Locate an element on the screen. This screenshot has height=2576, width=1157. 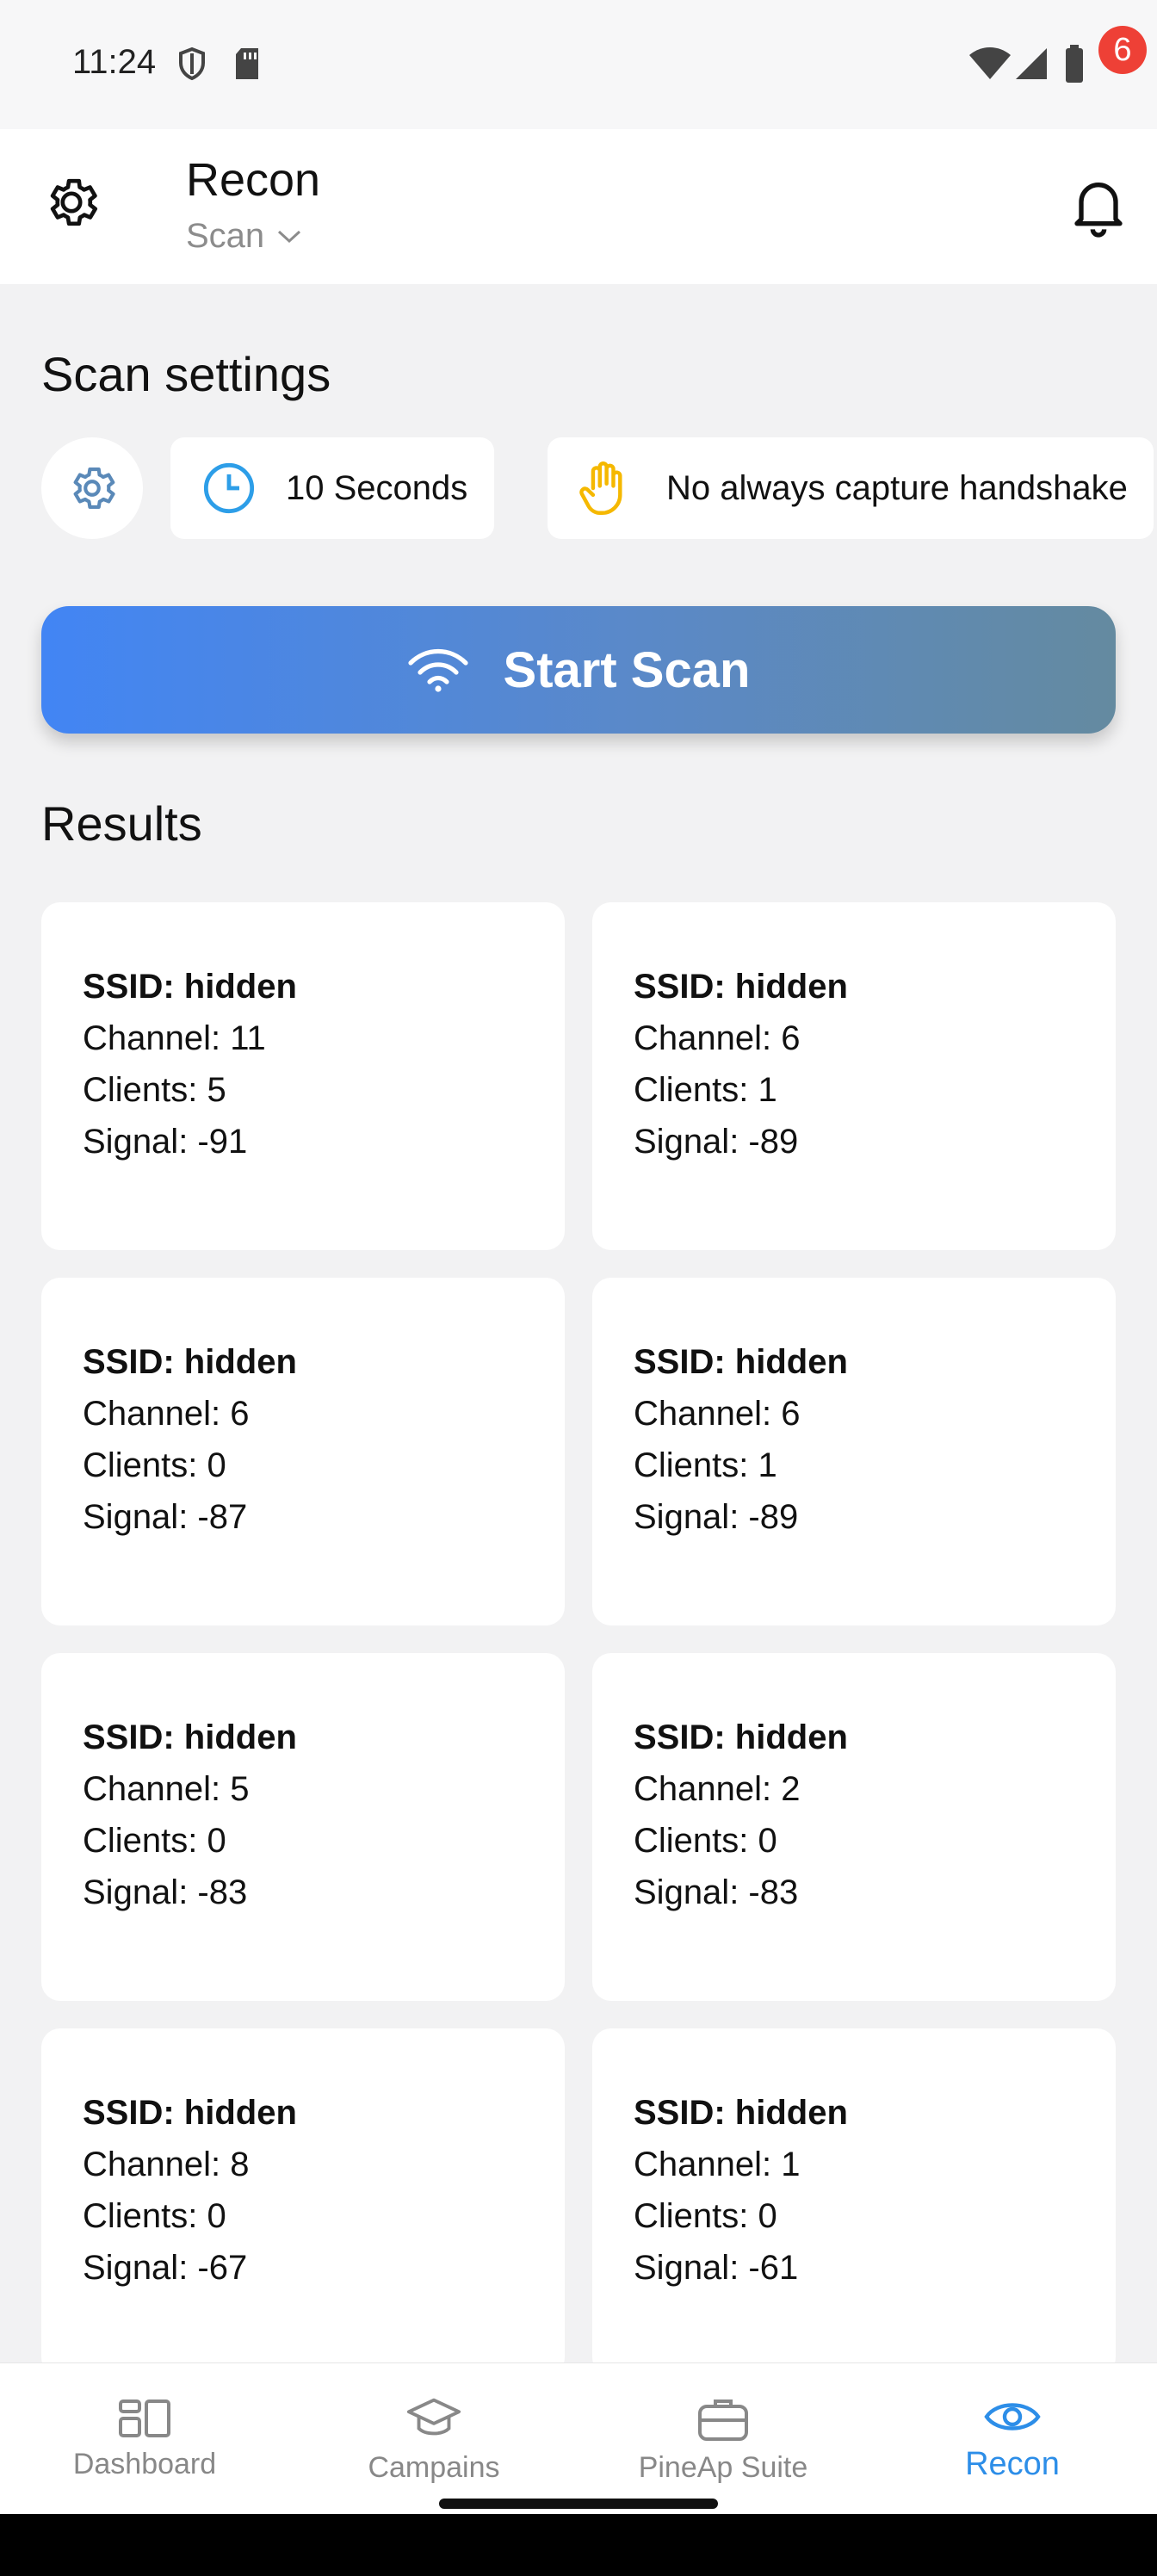
start-scan-button: Start Scan is located at coordinates (579, 670).